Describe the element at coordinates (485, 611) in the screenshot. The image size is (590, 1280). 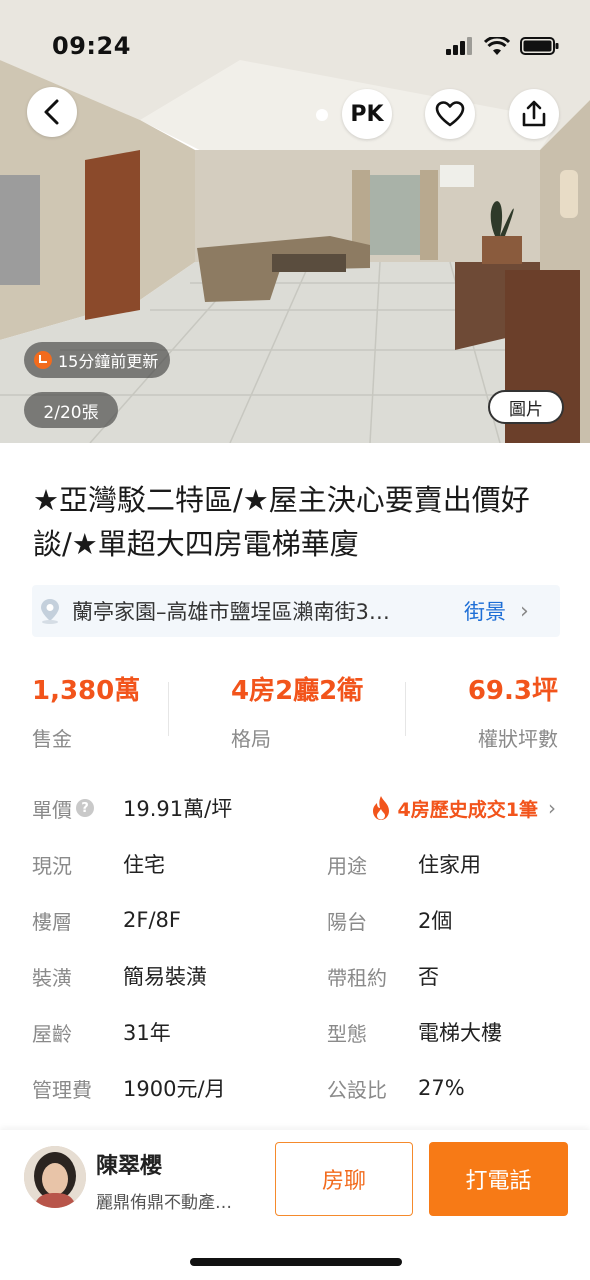
I see `street-view-link: 街景` at that location.